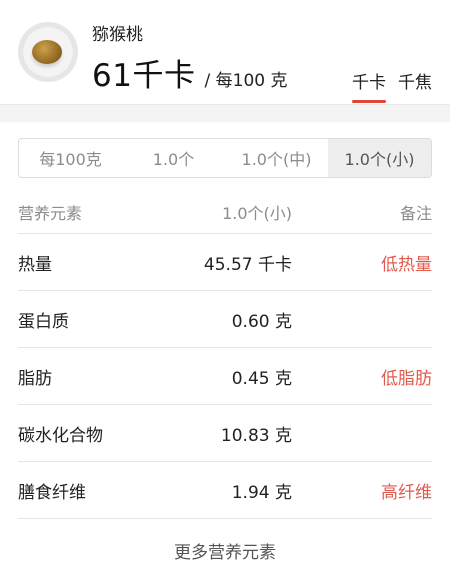 The height and width of the screenshot is (566, 450). What do you see at coordinates (415, 85) in the screenshot?
I see `tab-kj: 千焦` at bounding box center [415, 85].